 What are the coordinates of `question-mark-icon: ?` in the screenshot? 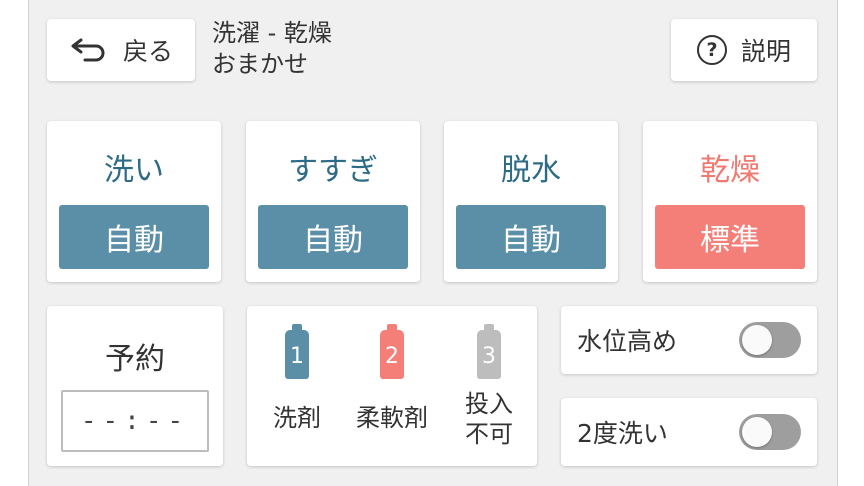 It's located at (711, 50).